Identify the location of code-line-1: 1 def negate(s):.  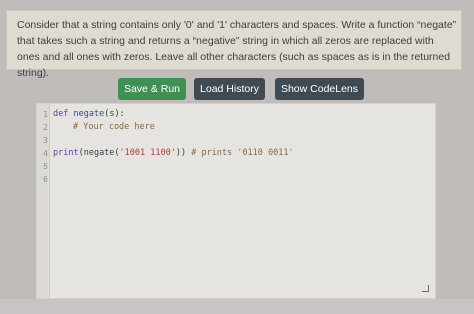
(236, 114).